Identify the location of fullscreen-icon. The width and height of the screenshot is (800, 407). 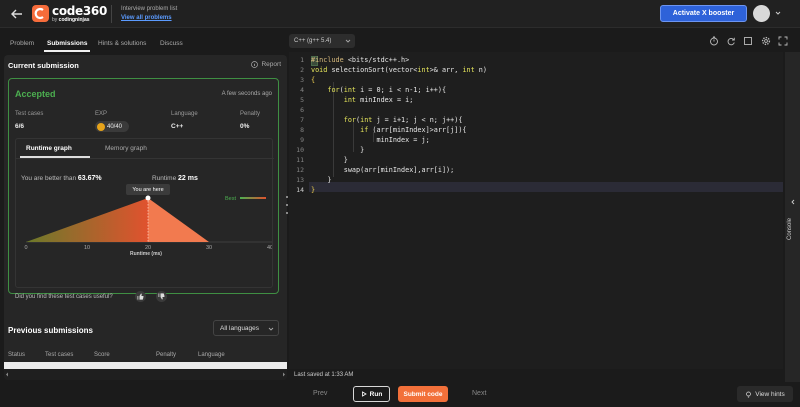
(783, 41).